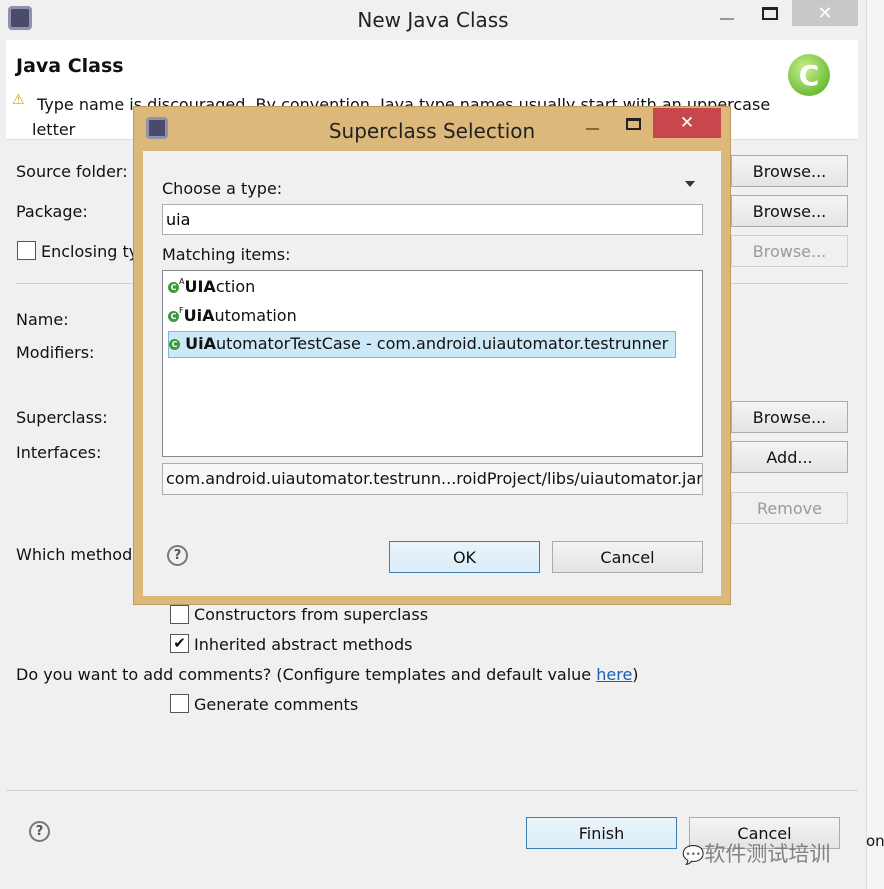 This screenshot has height=889, width=884. What do you see at coordinates (770, 13) in the screenshot?
I see `maximize-button` at bounding box center [770, 13].